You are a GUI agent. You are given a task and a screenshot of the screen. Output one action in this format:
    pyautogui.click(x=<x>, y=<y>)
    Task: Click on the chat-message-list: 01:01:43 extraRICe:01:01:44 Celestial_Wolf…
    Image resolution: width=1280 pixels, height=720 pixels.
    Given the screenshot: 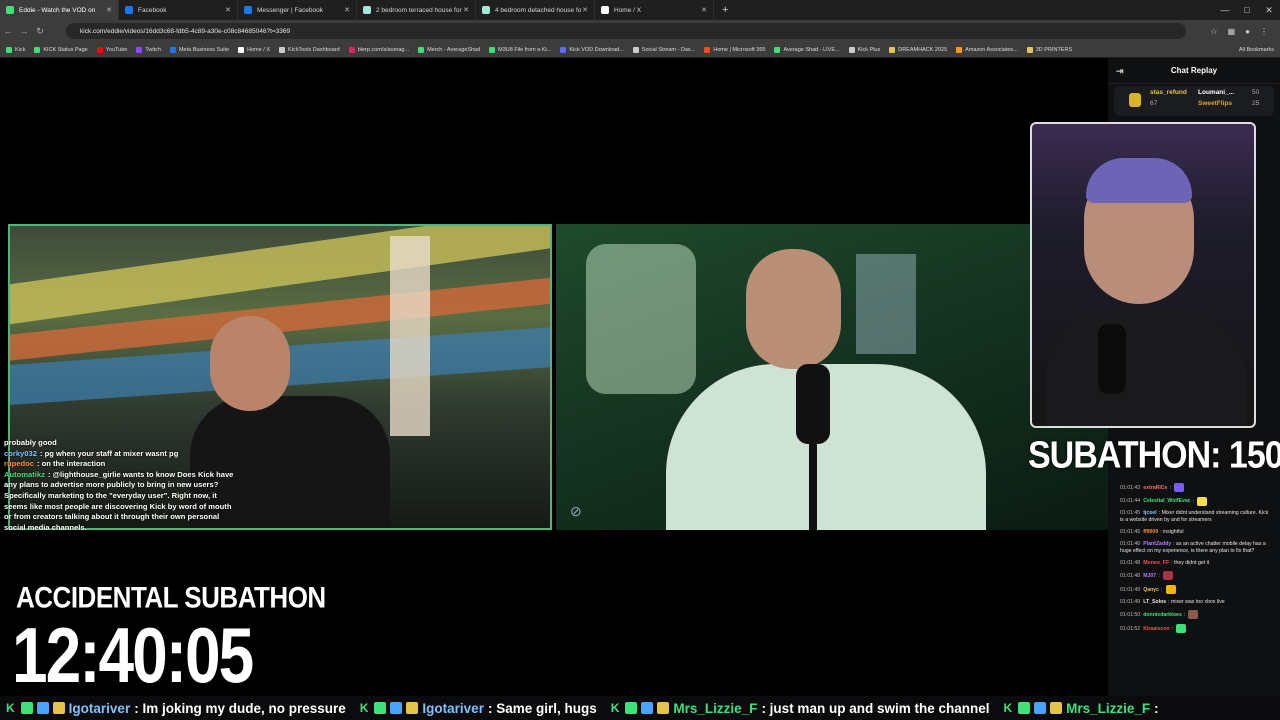 What is the action you would take?
    pyautogui.click(x=1196, y=560)
    